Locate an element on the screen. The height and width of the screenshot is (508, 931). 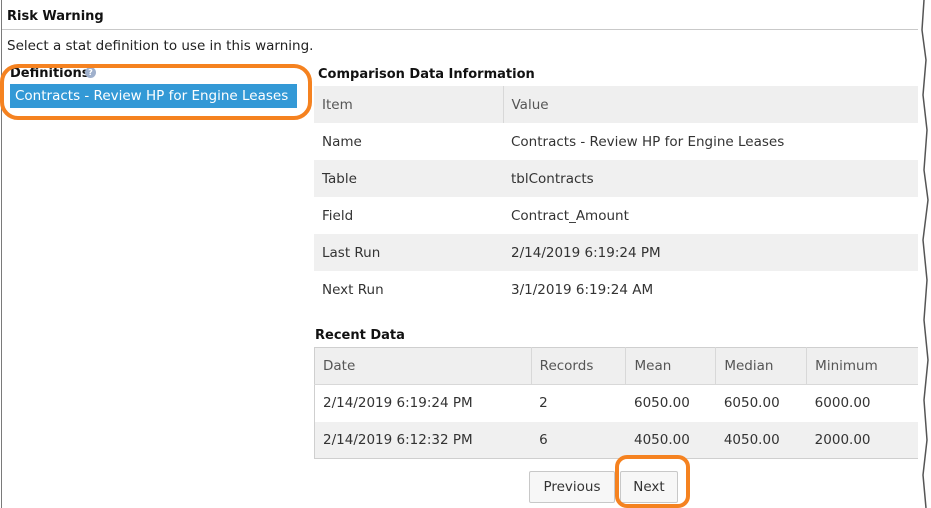
cell-median: 6050.00 is located at coordinates (751, 403).